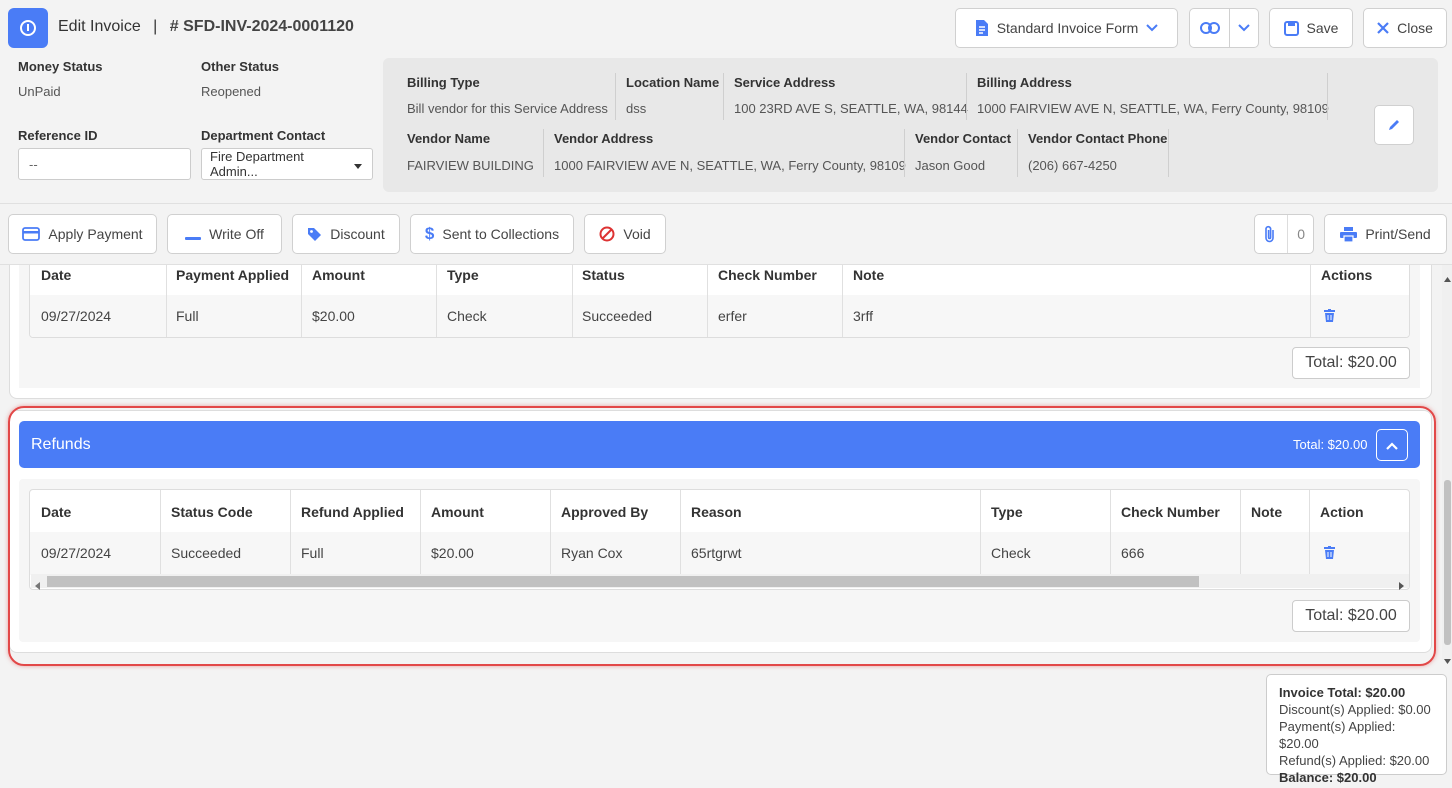  What do you see at coordinates (1291, 28) in the screenshot?
I see `save-icon` at bounding box center [1291, 28].